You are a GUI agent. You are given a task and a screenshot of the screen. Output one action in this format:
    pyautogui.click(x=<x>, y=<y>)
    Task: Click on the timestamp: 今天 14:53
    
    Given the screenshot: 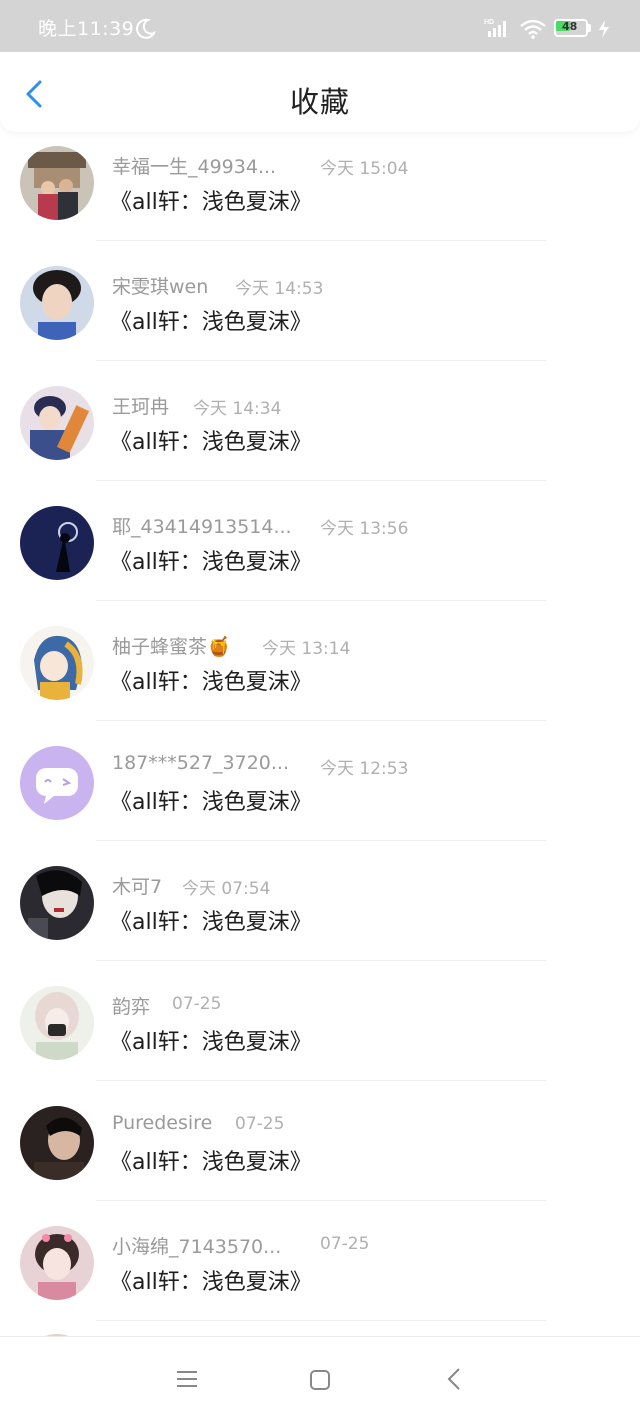 What is the action you would take?
    pyautogui.click(x=279, y=289)
    